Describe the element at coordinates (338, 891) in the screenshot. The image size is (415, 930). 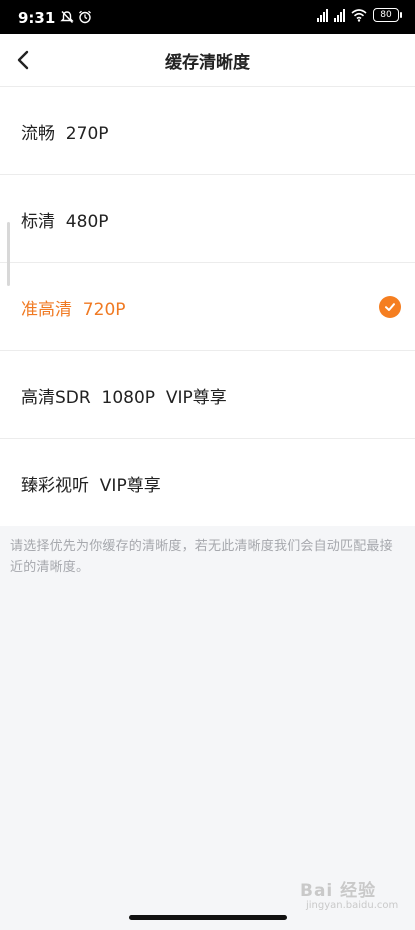
I see `watermark-brand: Bai 经验` at that location.